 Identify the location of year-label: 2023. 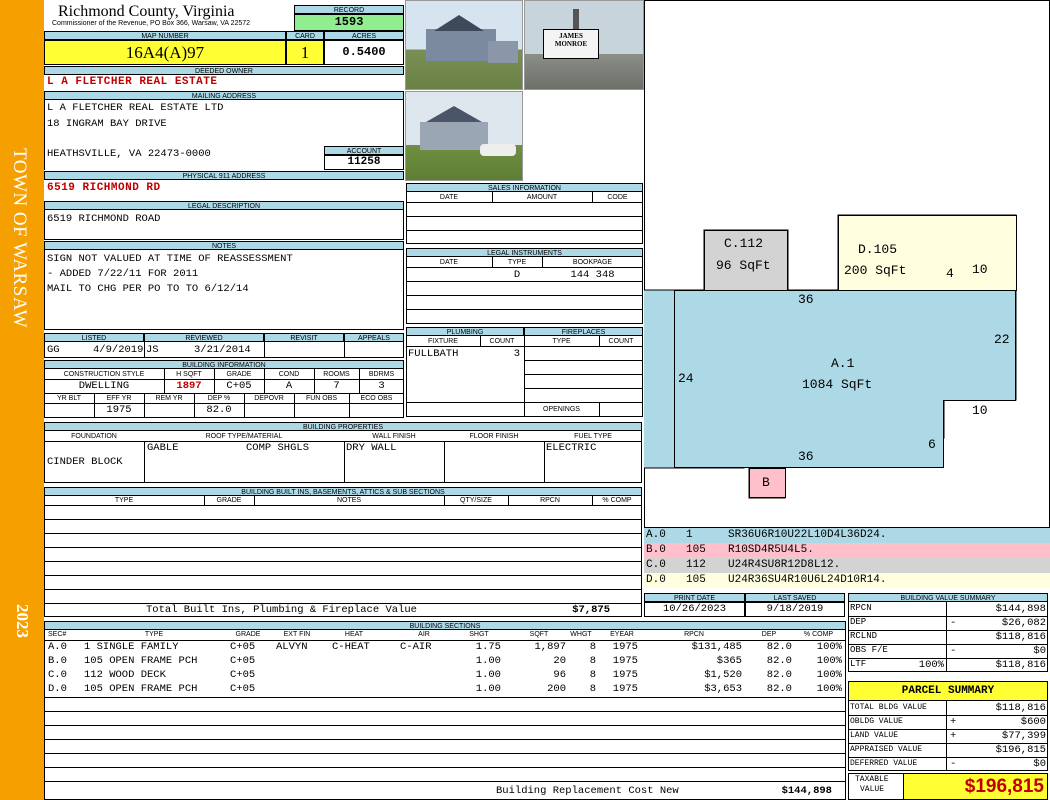
(22, 621).